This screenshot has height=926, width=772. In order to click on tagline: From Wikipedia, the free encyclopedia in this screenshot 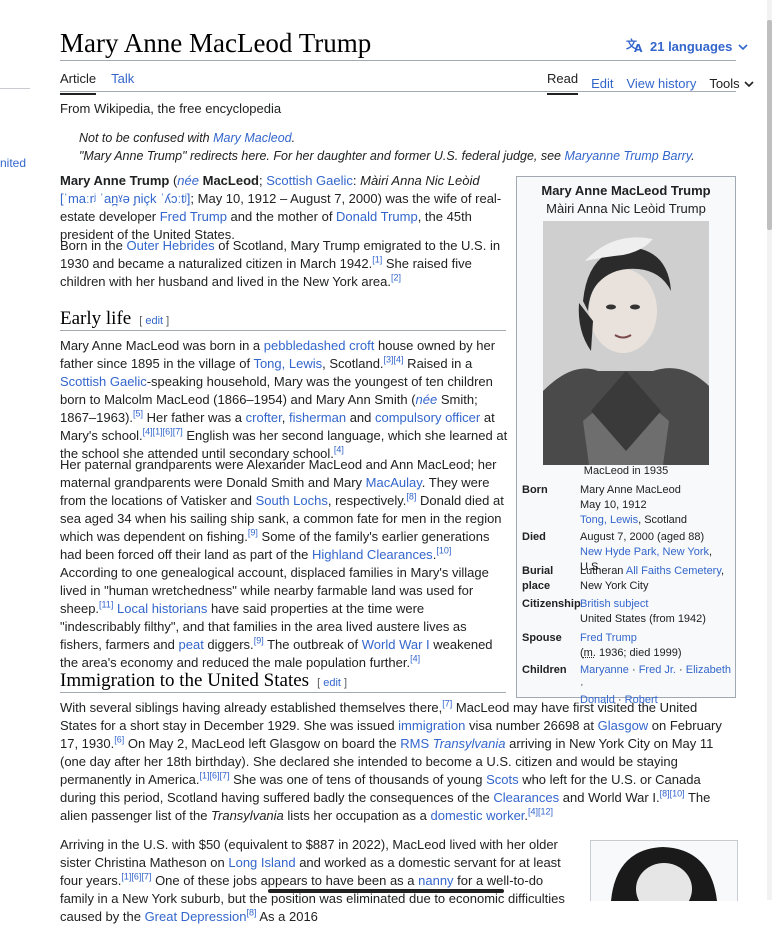, I will do `click(171, 108)`.